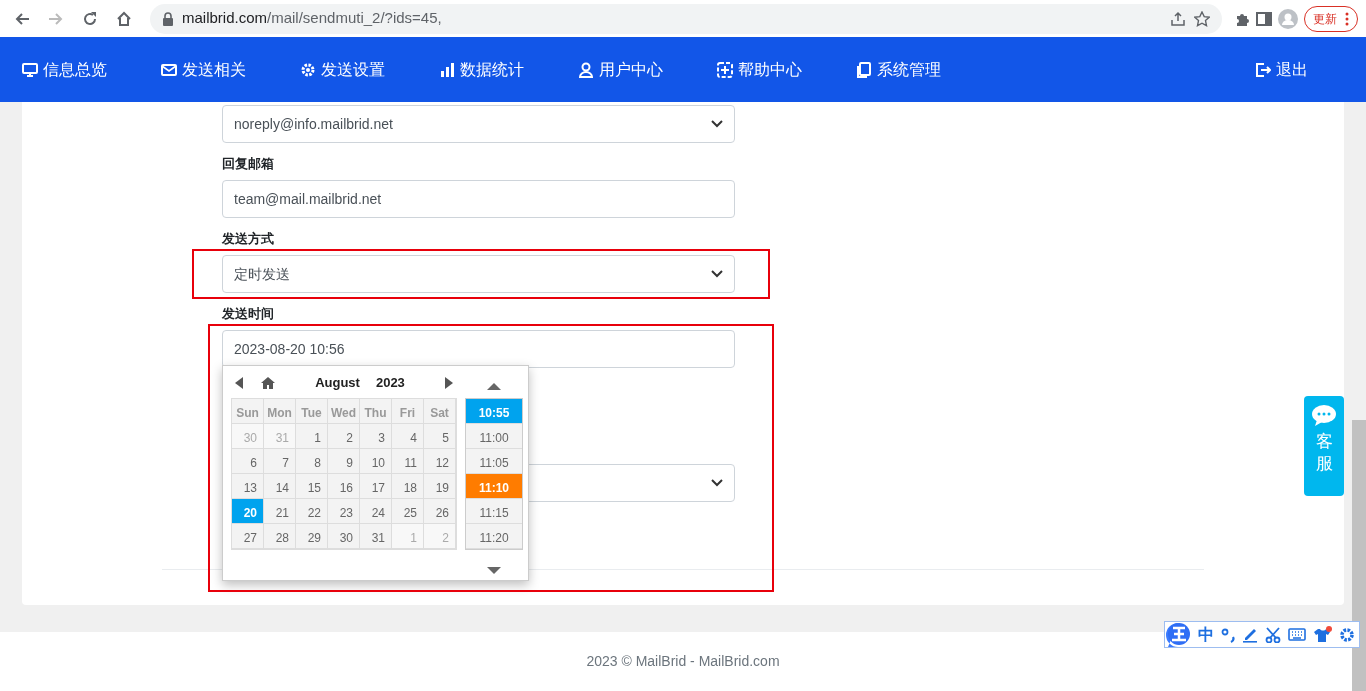 The width and height of the screenshot is (1366, 691). Describe the element at coordinates (239, 383) in the screenshot. I see `previous-arrow-icon` at that location.